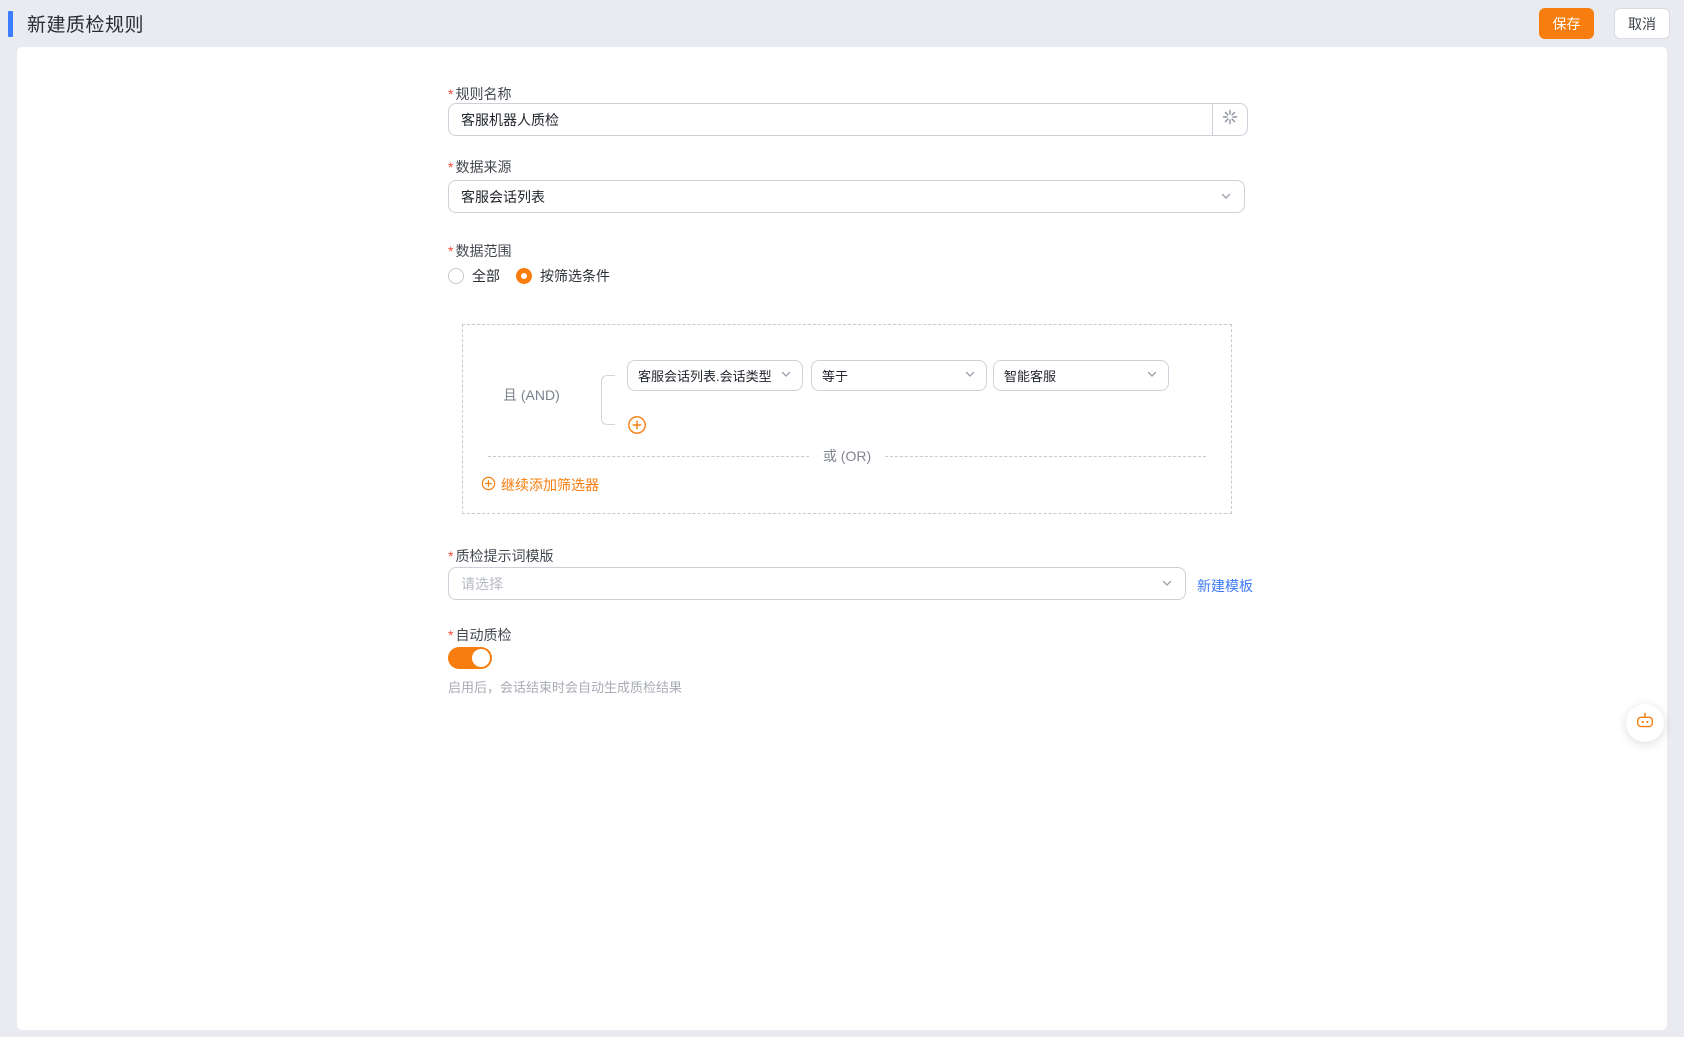  Describe the element at coordinates (10, 23) in the screenshot. I see `title-accent-bar` at that location.